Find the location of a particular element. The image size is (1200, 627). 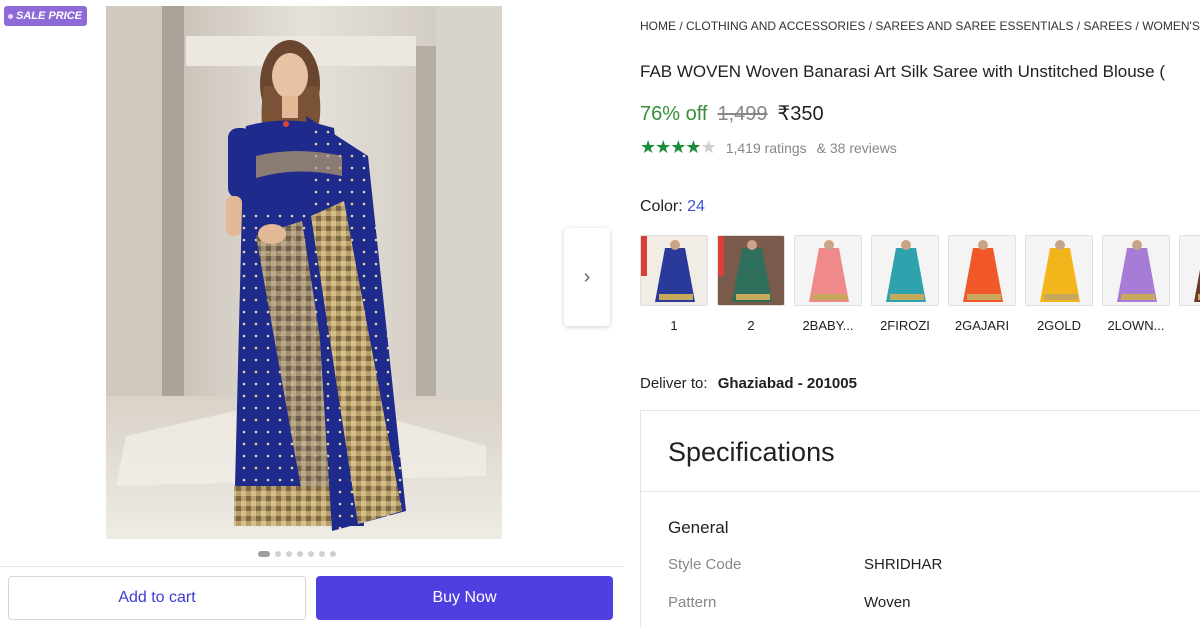

gallery-pagination is located at coordinates (297, 554).